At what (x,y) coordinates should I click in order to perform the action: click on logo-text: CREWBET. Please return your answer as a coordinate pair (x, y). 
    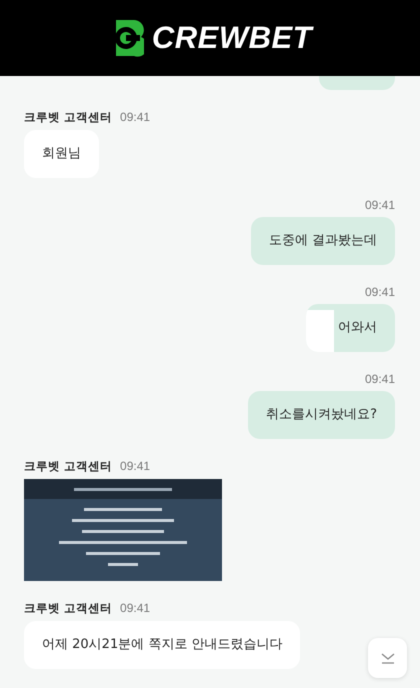
    Looking at the image, I should click on (232, 38).